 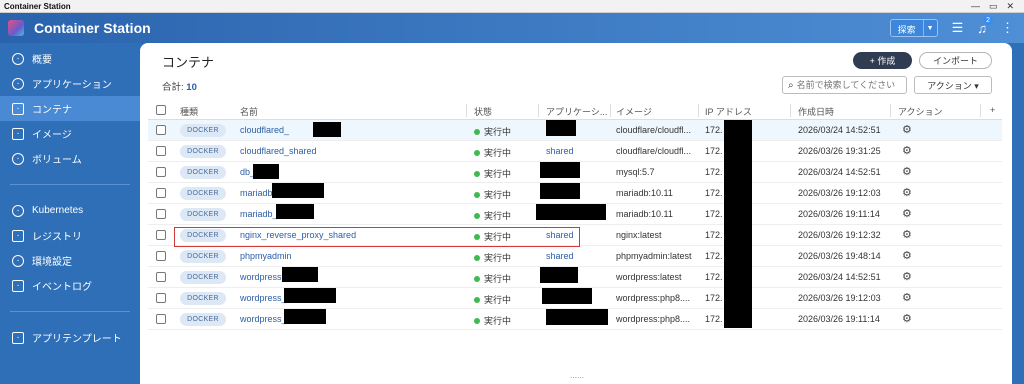 I want to click on search-menu-button: 探索 ▼, so click(x=913, y=28).